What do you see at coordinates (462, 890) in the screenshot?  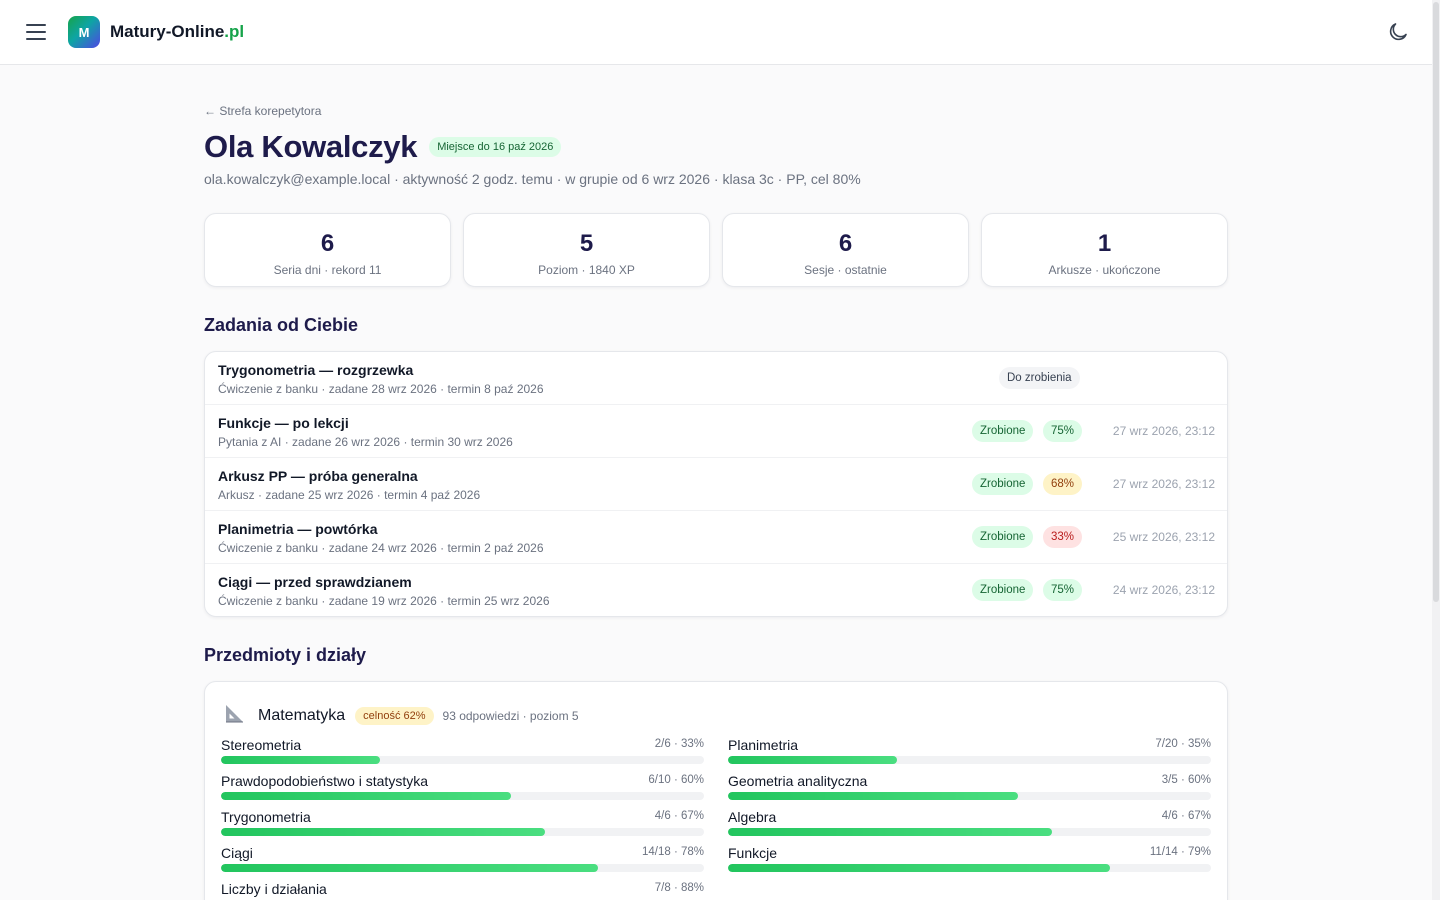 I see `topic-row: Liczby i działania 7/8 · 88%` at bounding box center [462, 890].